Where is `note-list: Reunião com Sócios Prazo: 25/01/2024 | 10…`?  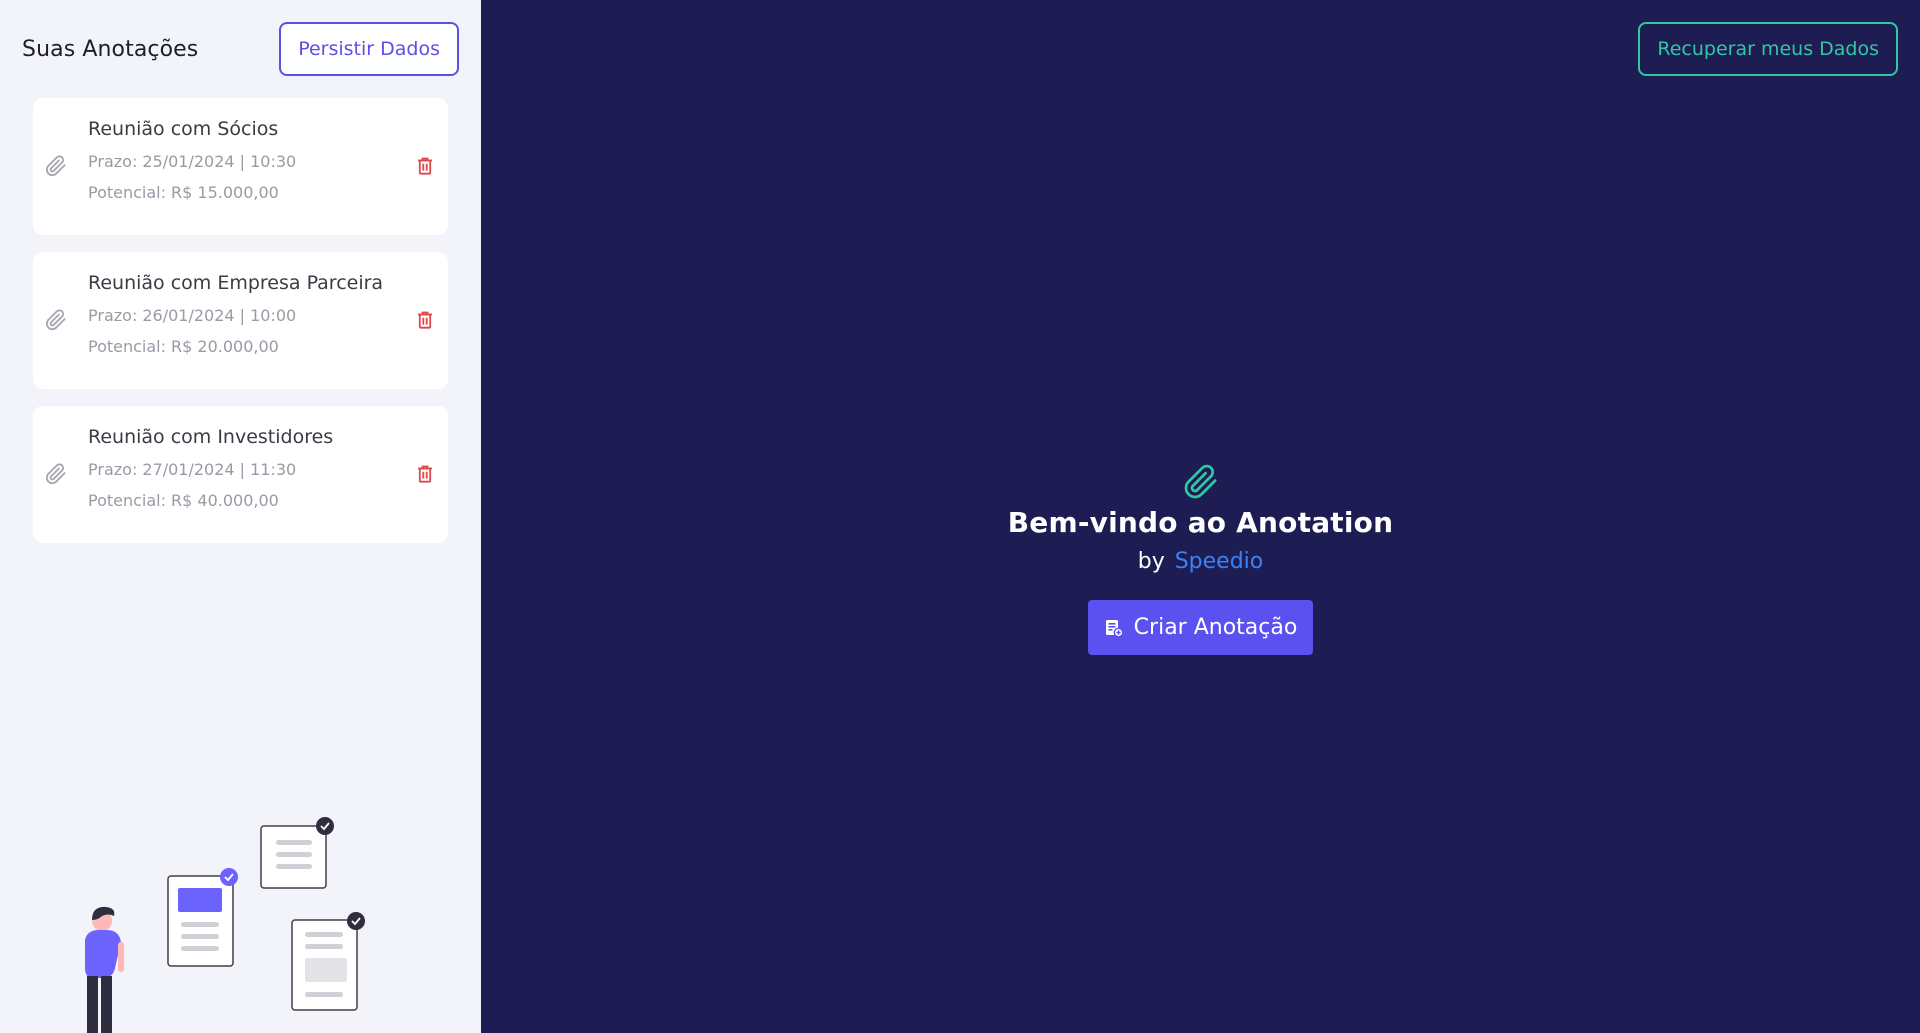
note-list: Reunião com Sócios Prazo: 25/01/2024 | 10… is located at coordinates (240, 329).